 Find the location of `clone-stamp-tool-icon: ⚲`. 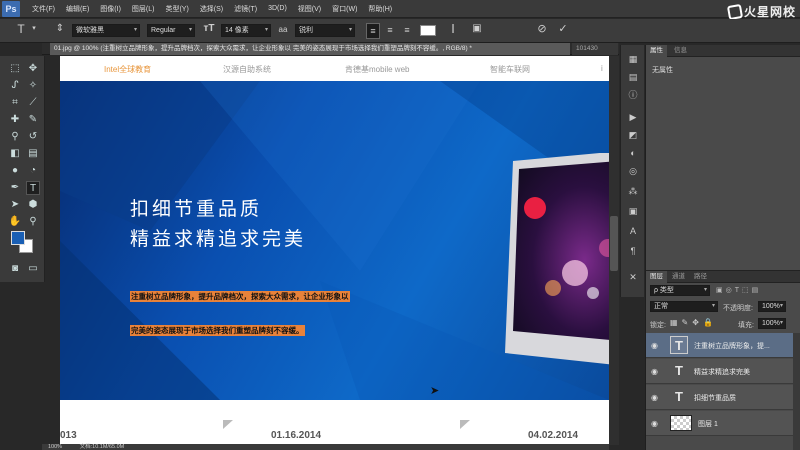

clone-stamp-tool-icon: ⚲ is located at coordinates (15, 137).